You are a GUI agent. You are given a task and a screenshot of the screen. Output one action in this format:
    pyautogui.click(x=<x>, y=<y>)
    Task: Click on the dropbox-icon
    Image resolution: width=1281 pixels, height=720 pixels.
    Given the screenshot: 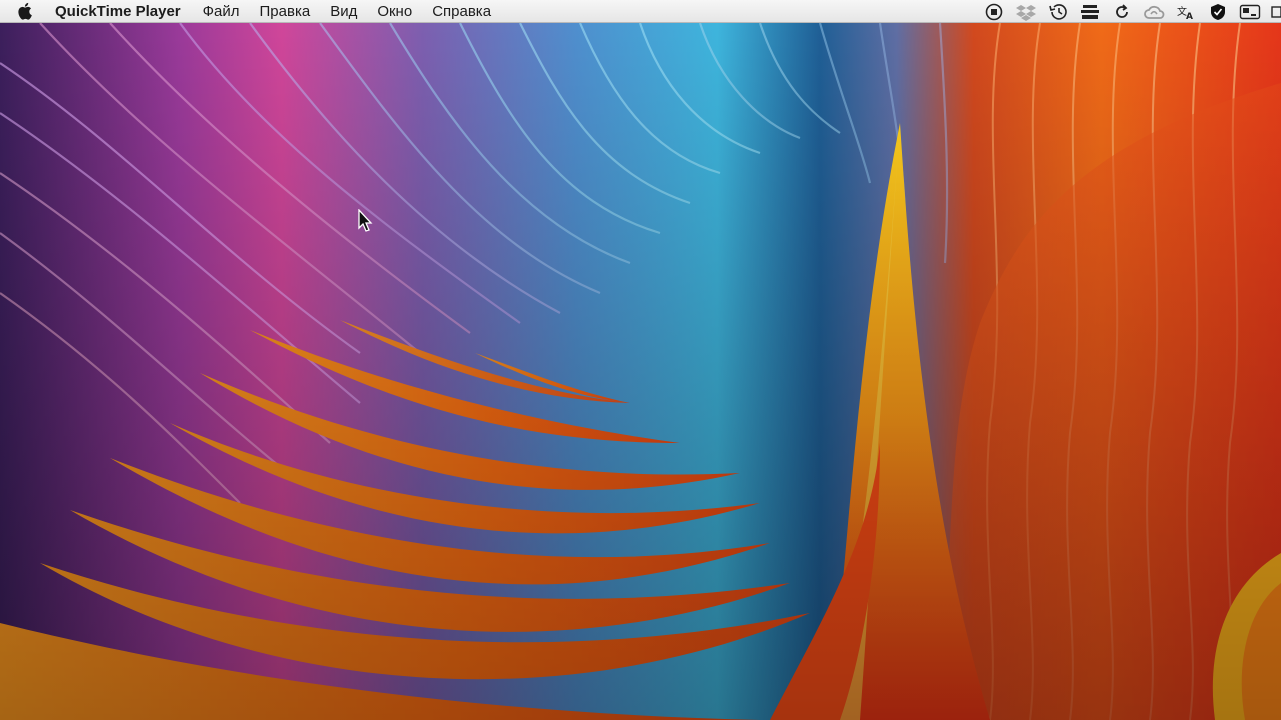 What is the action you would take?
    pyautogui.click(x=1026, y=12)
    